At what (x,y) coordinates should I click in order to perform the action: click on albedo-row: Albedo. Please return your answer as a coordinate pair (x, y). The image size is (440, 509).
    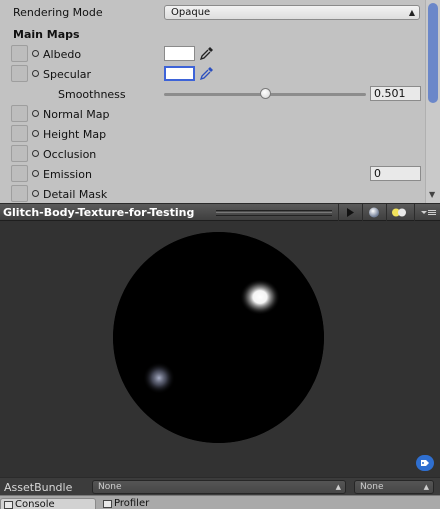
    Looking at the image, I should click on (212, 54).